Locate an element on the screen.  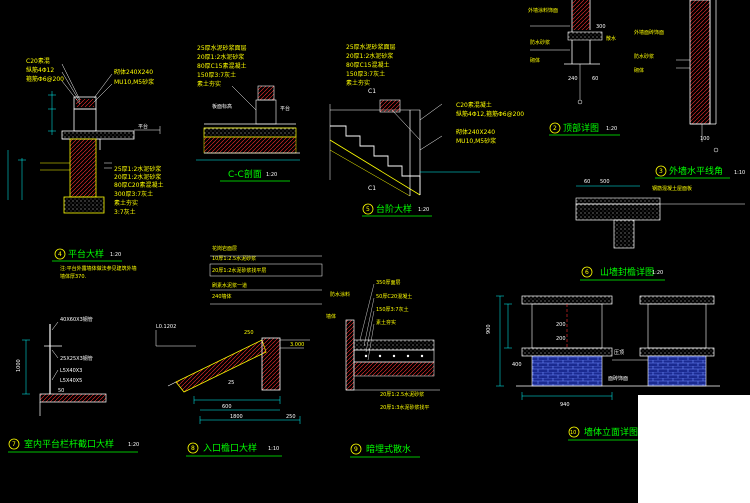
cc-note: 25厚水泥砂浆面层 is located at coordinates (222, 48).